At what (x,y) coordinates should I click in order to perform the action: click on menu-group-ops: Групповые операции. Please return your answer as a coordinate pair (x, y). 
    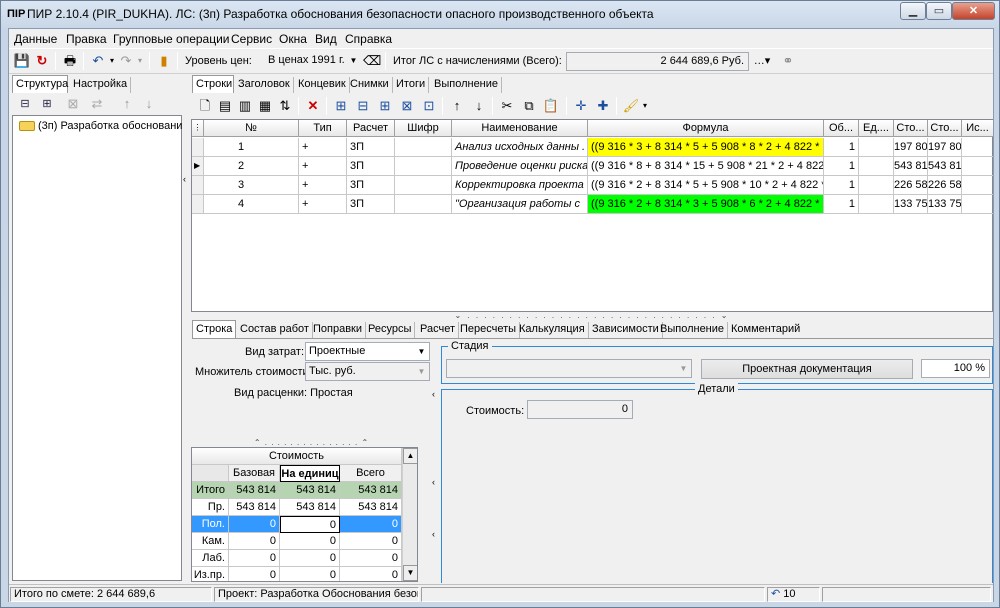
    Looking at the image, I should click on (171, 39).